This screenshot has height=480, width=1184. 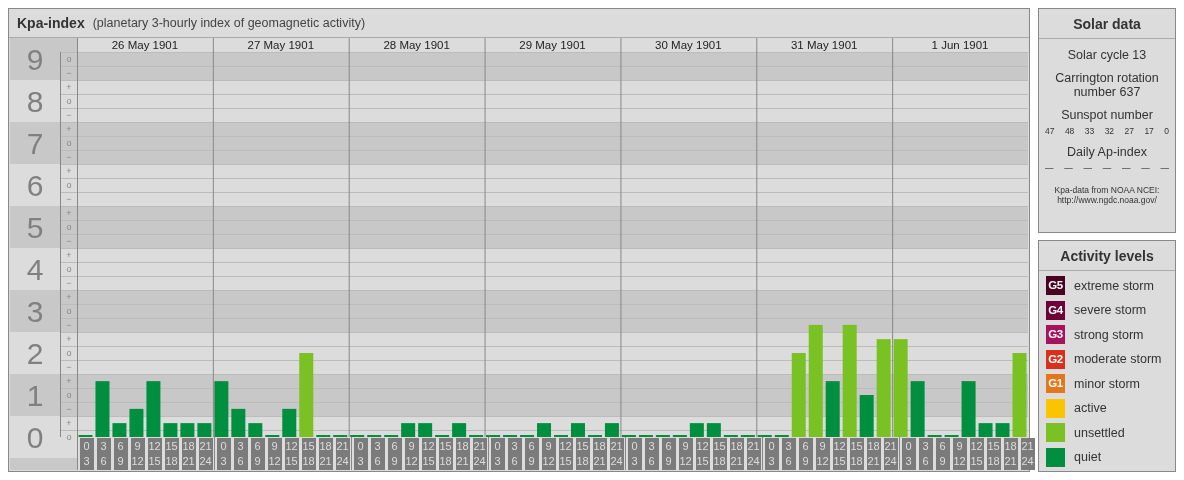 I want to click on sunspot-value: 0, so click(x=1166, y=131).